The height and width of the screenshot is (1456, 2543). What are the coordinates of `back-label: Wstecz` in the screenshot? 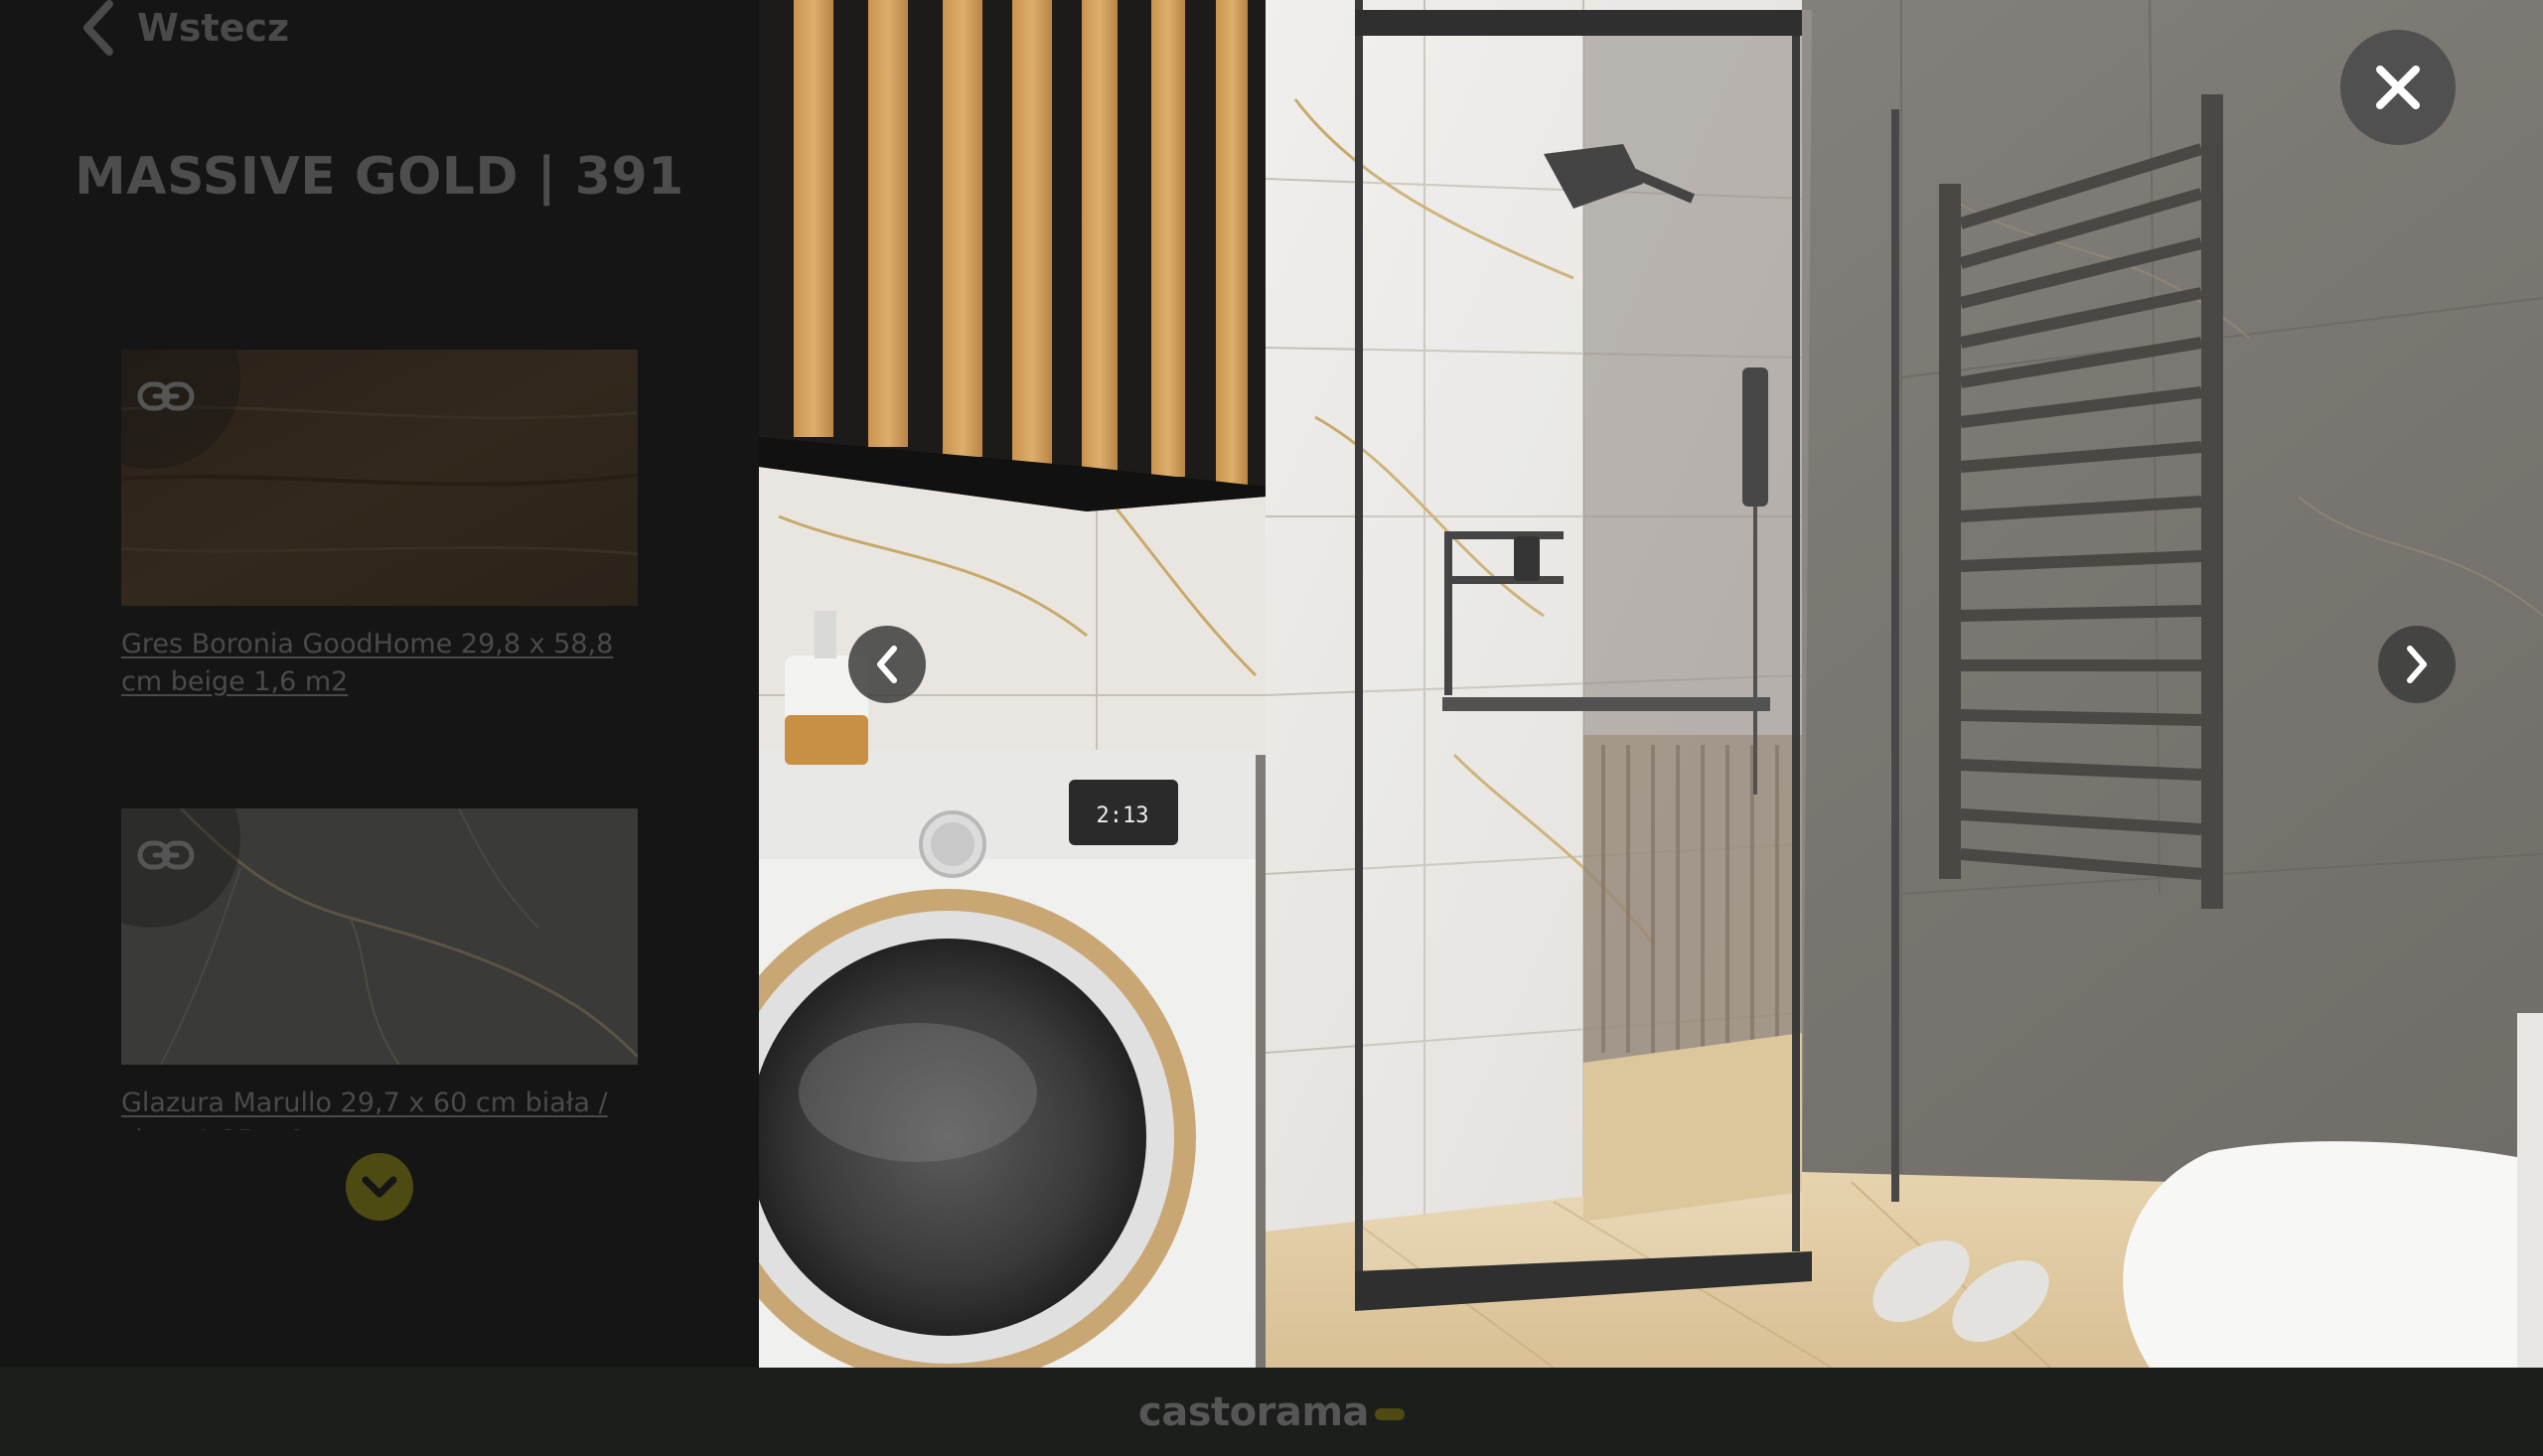 It's located at (213, 28).